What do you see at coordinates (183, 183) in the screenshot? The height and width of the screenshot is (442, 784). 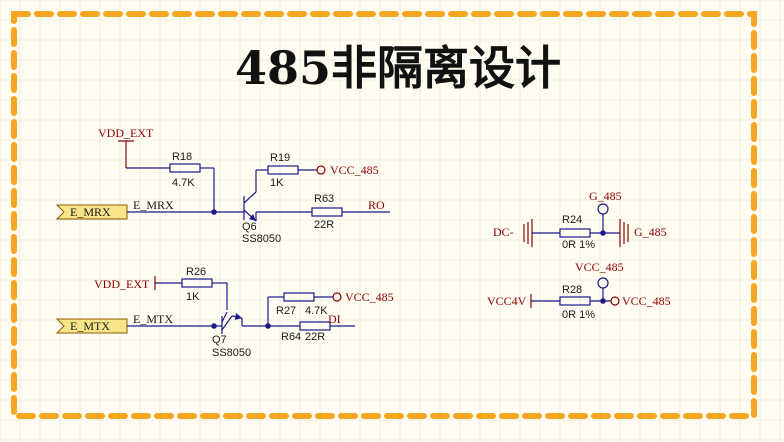 I see `r18-value: 4.7K` at bounding box center [183, 183].